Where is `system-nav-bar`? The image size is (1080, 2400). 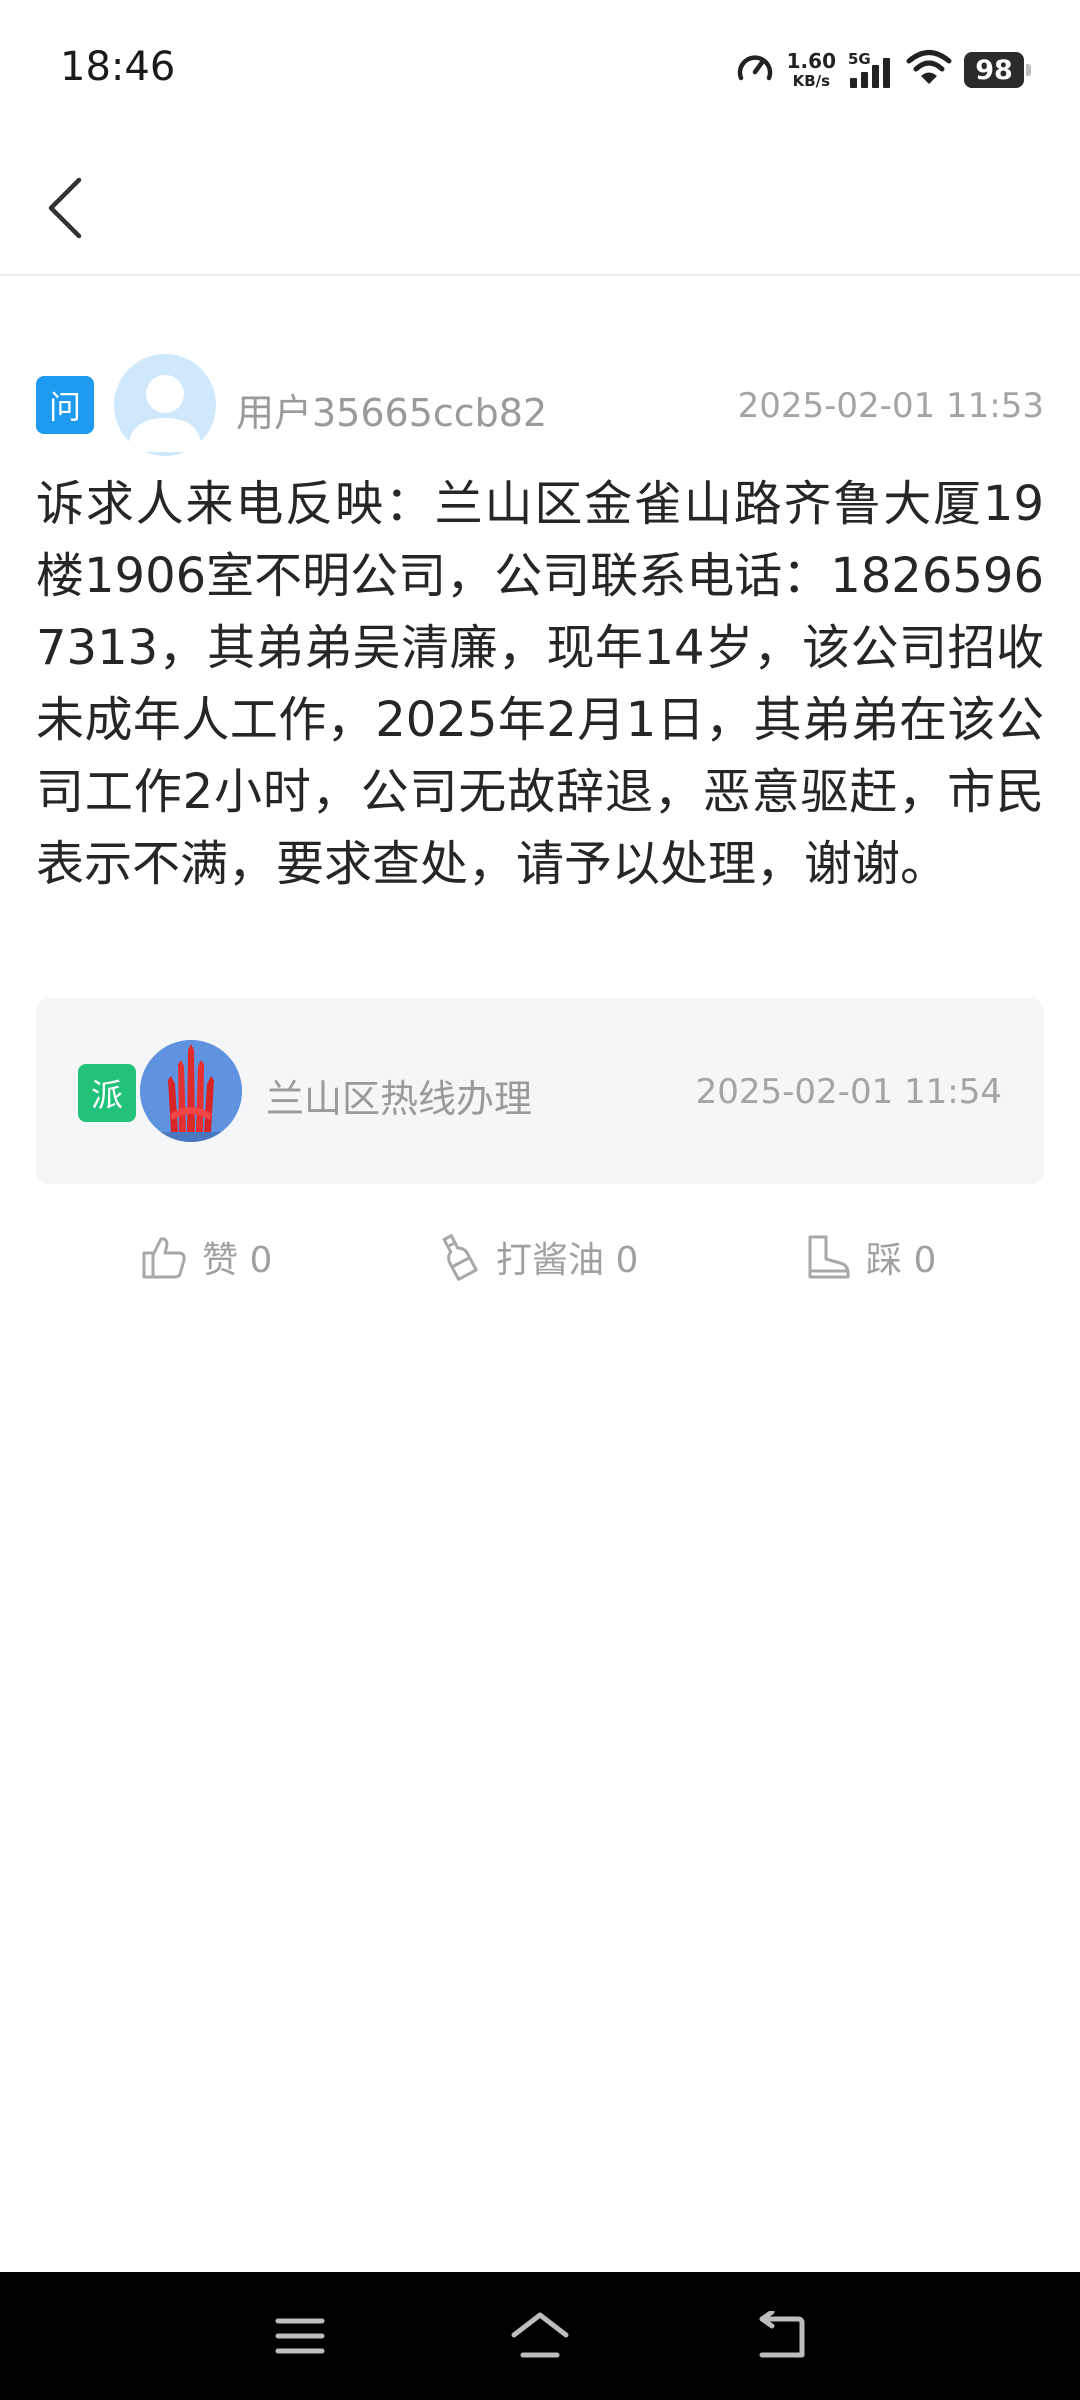
system-nav-bar is located at coordinates (540, 2336).